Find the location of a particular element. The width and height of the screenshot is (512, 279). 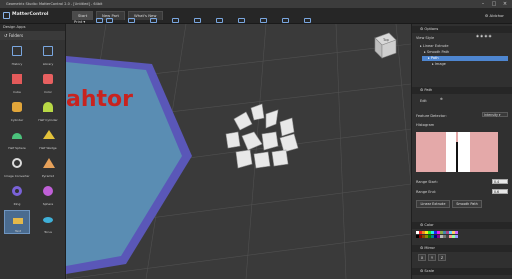

library-item-image-converter: Image Converter is located at coordinates (17, 166).